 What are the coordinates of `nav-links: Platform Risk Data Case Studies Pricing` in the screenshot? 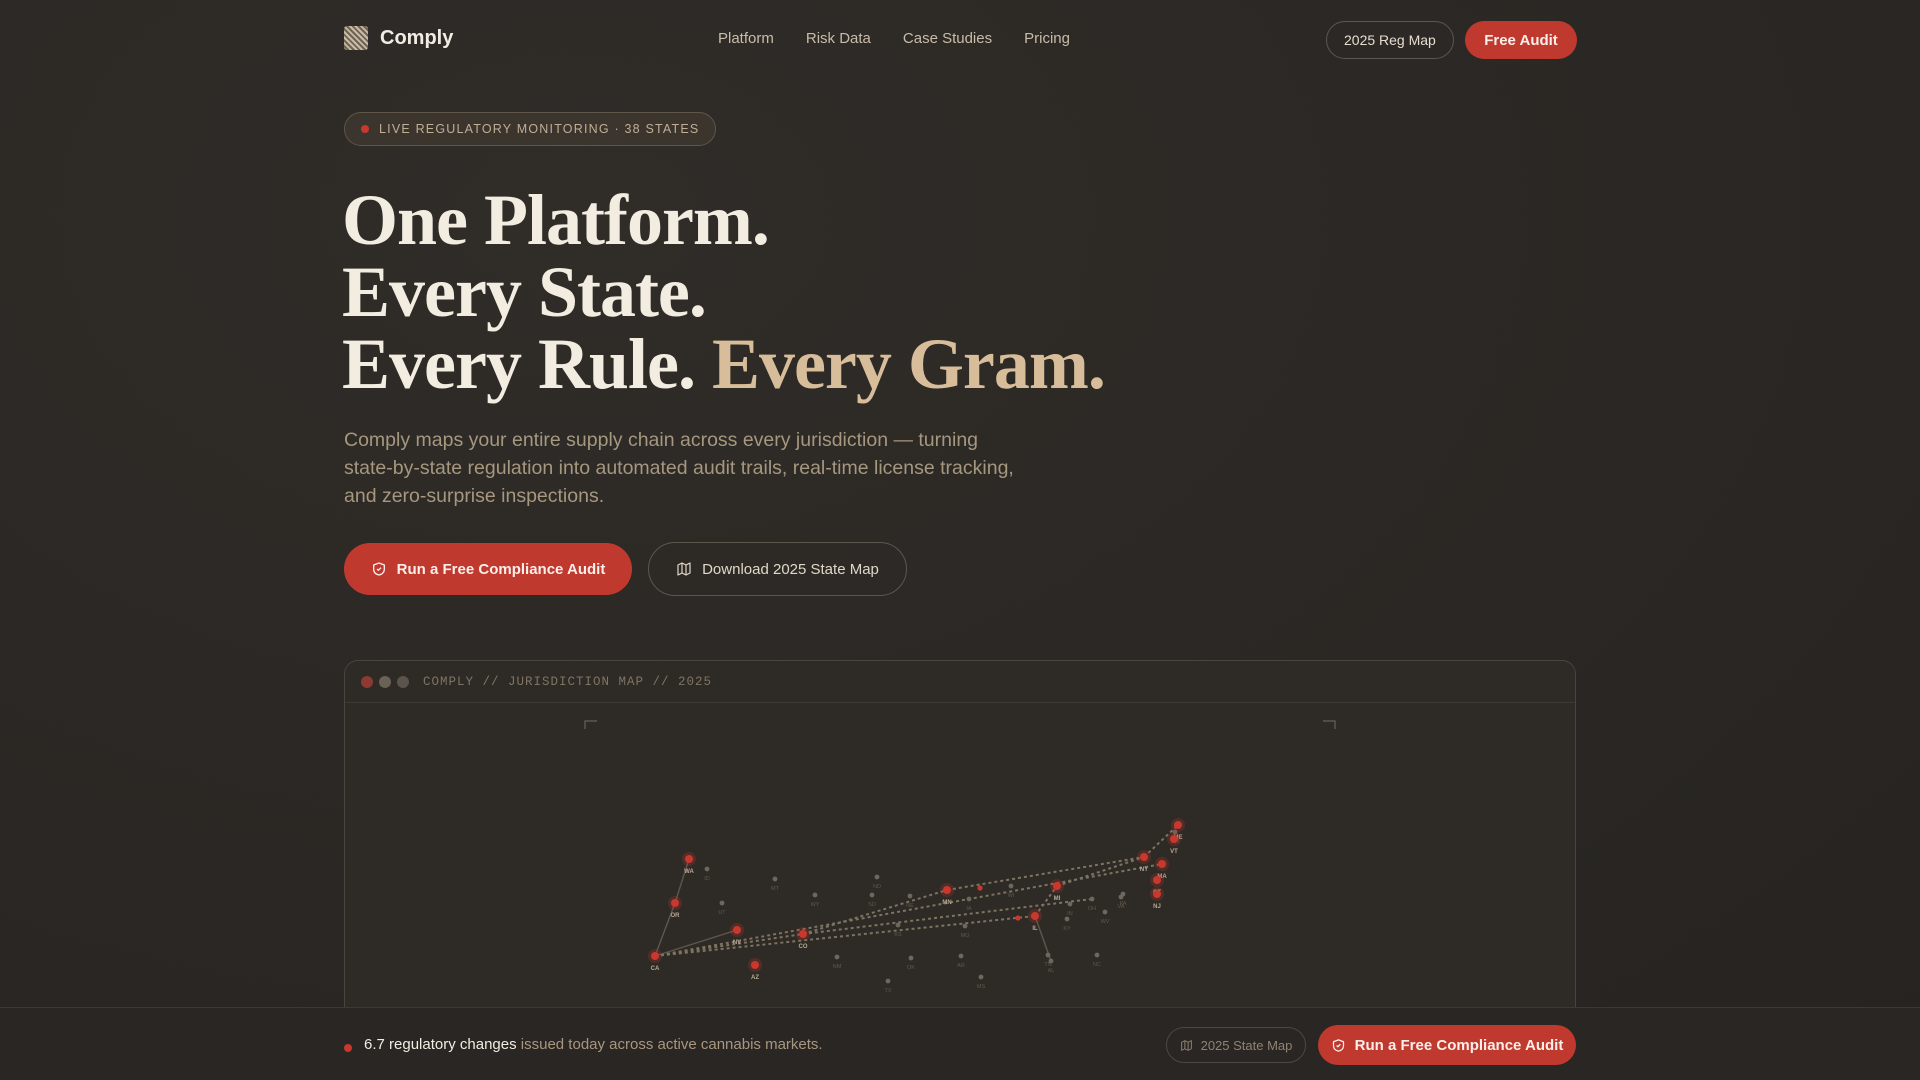 It's located at (894, 38).